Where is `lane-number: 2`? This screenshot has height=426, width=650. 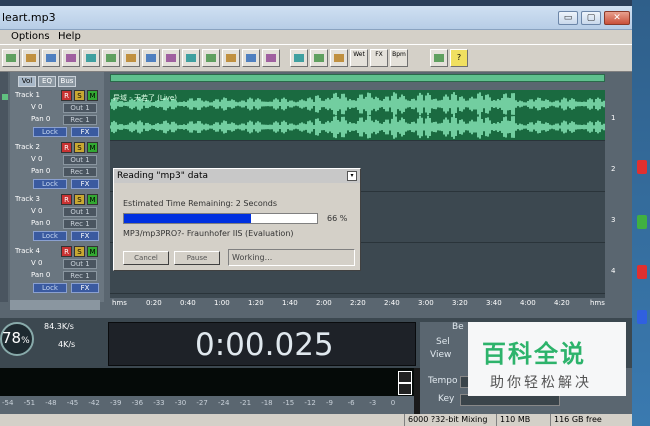 lane-number: 2 is located at coordinates (613, 169).